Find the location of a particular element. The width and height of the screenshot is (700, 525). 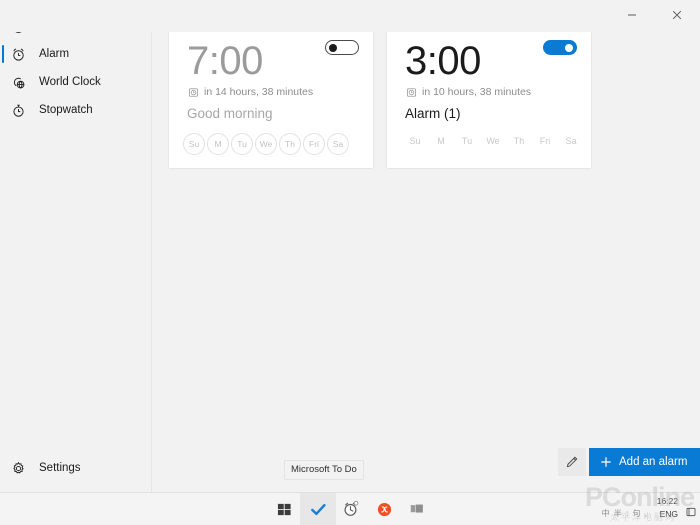

add-alarm-label: Add an alarm is located at coordinates (653, 462).